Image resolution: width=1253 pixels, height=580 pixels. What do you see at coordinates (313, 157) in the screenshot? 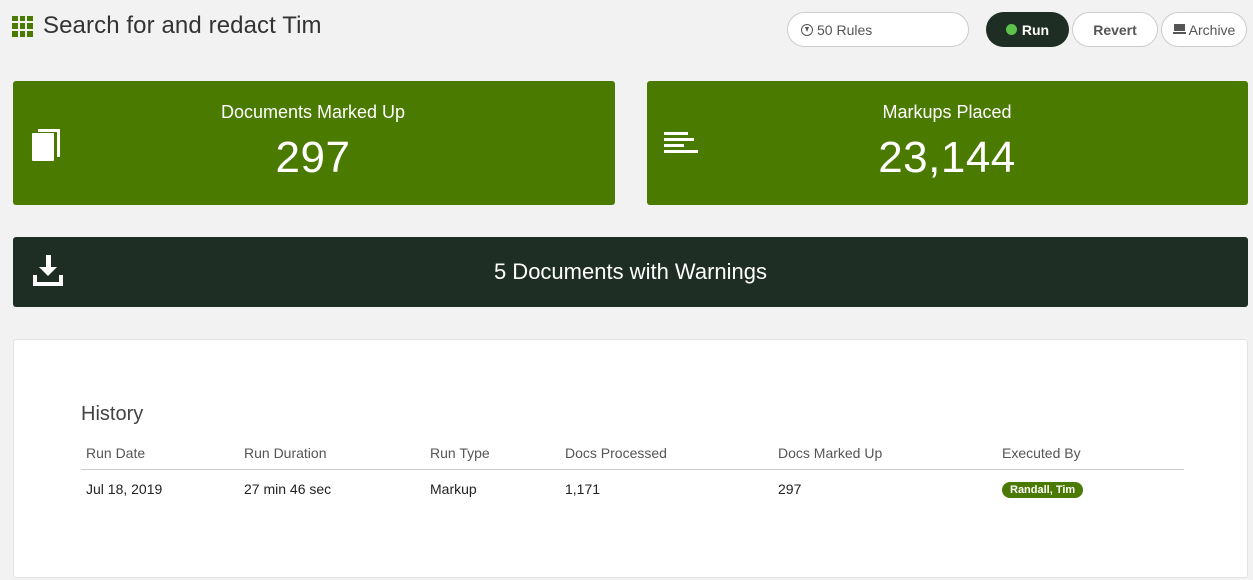
I see `documents-marked-up-value: 297` at bounding box center [313, 157].